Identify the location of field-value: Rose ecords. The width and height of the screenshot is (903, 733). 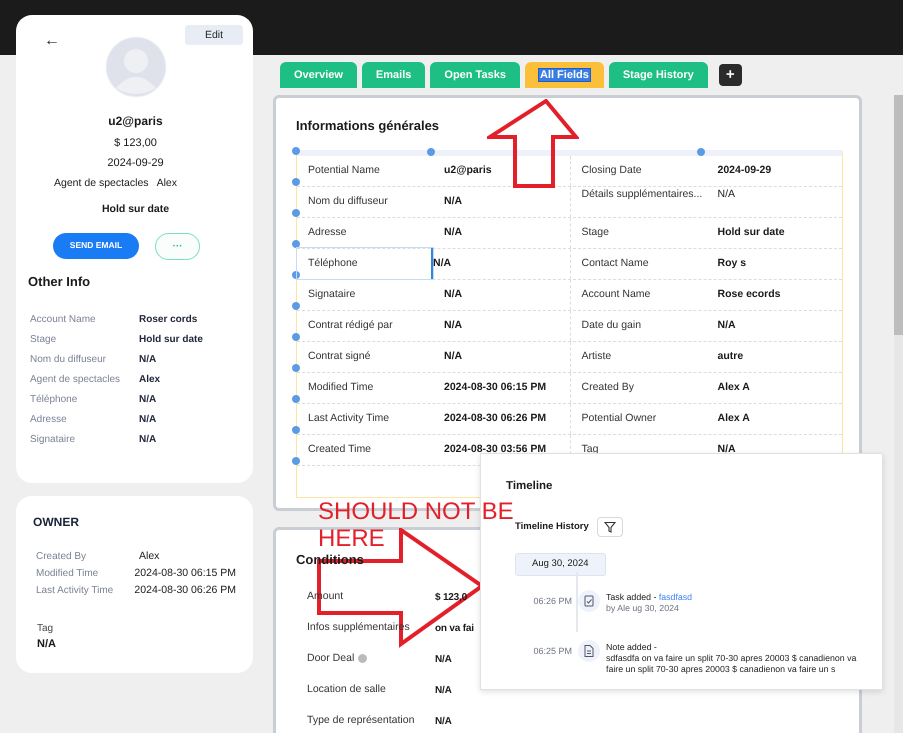
(749, 294).